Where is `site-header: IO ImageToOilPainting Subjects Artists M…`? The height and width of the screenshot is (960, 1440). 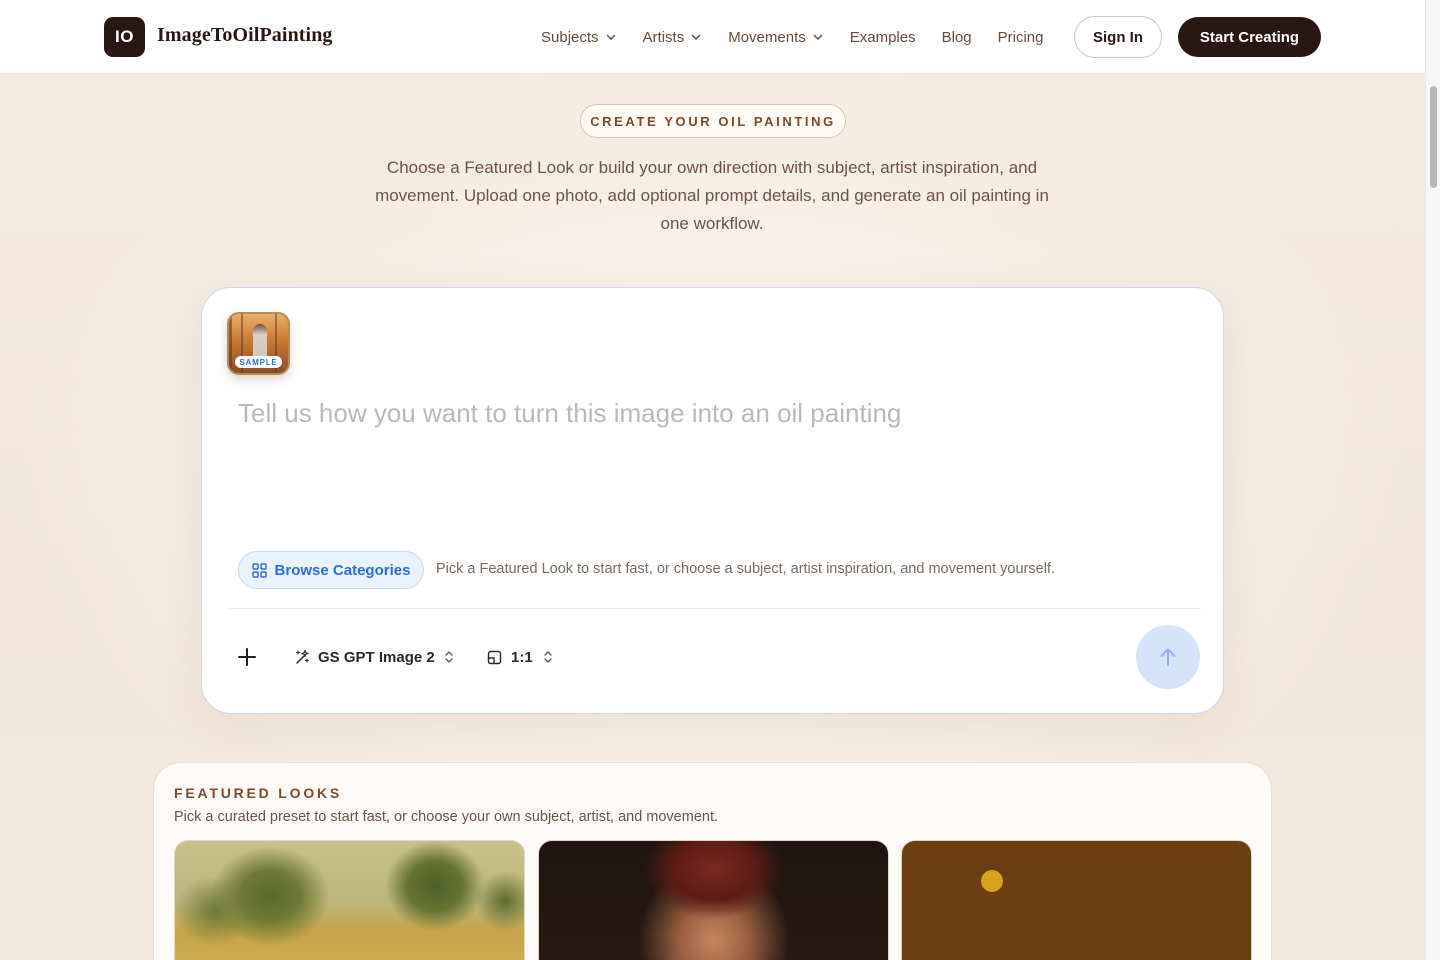 site-header: IO ImageToOilPainting Subjects Artists M… is located at coordinates (712, 37).